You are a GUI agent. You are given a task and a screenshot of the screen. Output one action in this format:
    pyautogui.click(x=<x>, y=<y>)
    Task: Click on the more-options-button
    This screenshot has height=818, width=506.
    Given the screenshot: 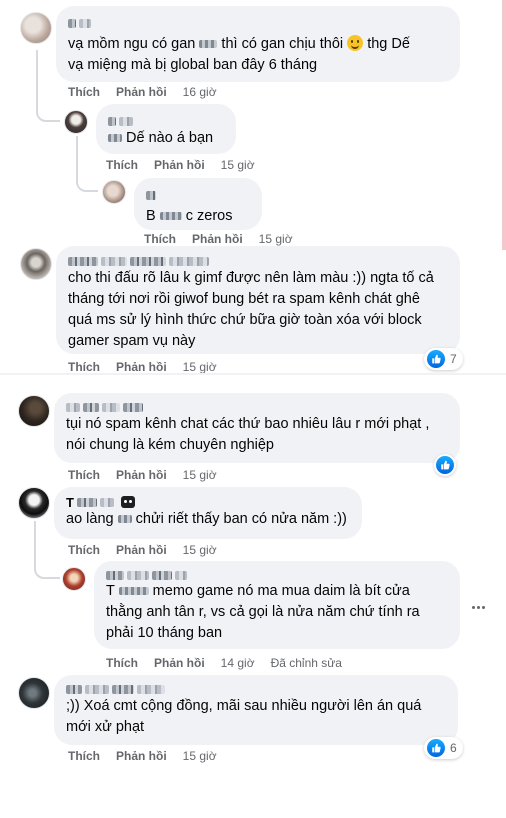 What is the action you would take?
    pyautogui.click(x=478, y=607)
    